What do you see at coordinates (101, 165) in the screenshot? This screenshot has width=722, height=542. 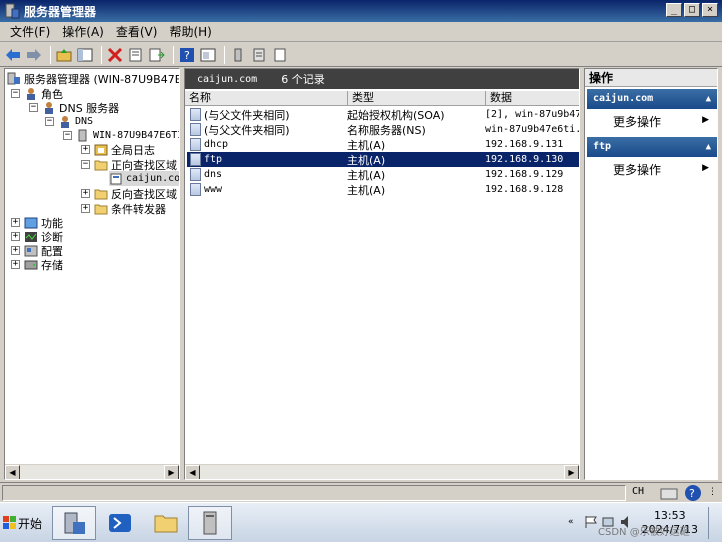 I see `folder-icon` at bounding box center [101, 165].